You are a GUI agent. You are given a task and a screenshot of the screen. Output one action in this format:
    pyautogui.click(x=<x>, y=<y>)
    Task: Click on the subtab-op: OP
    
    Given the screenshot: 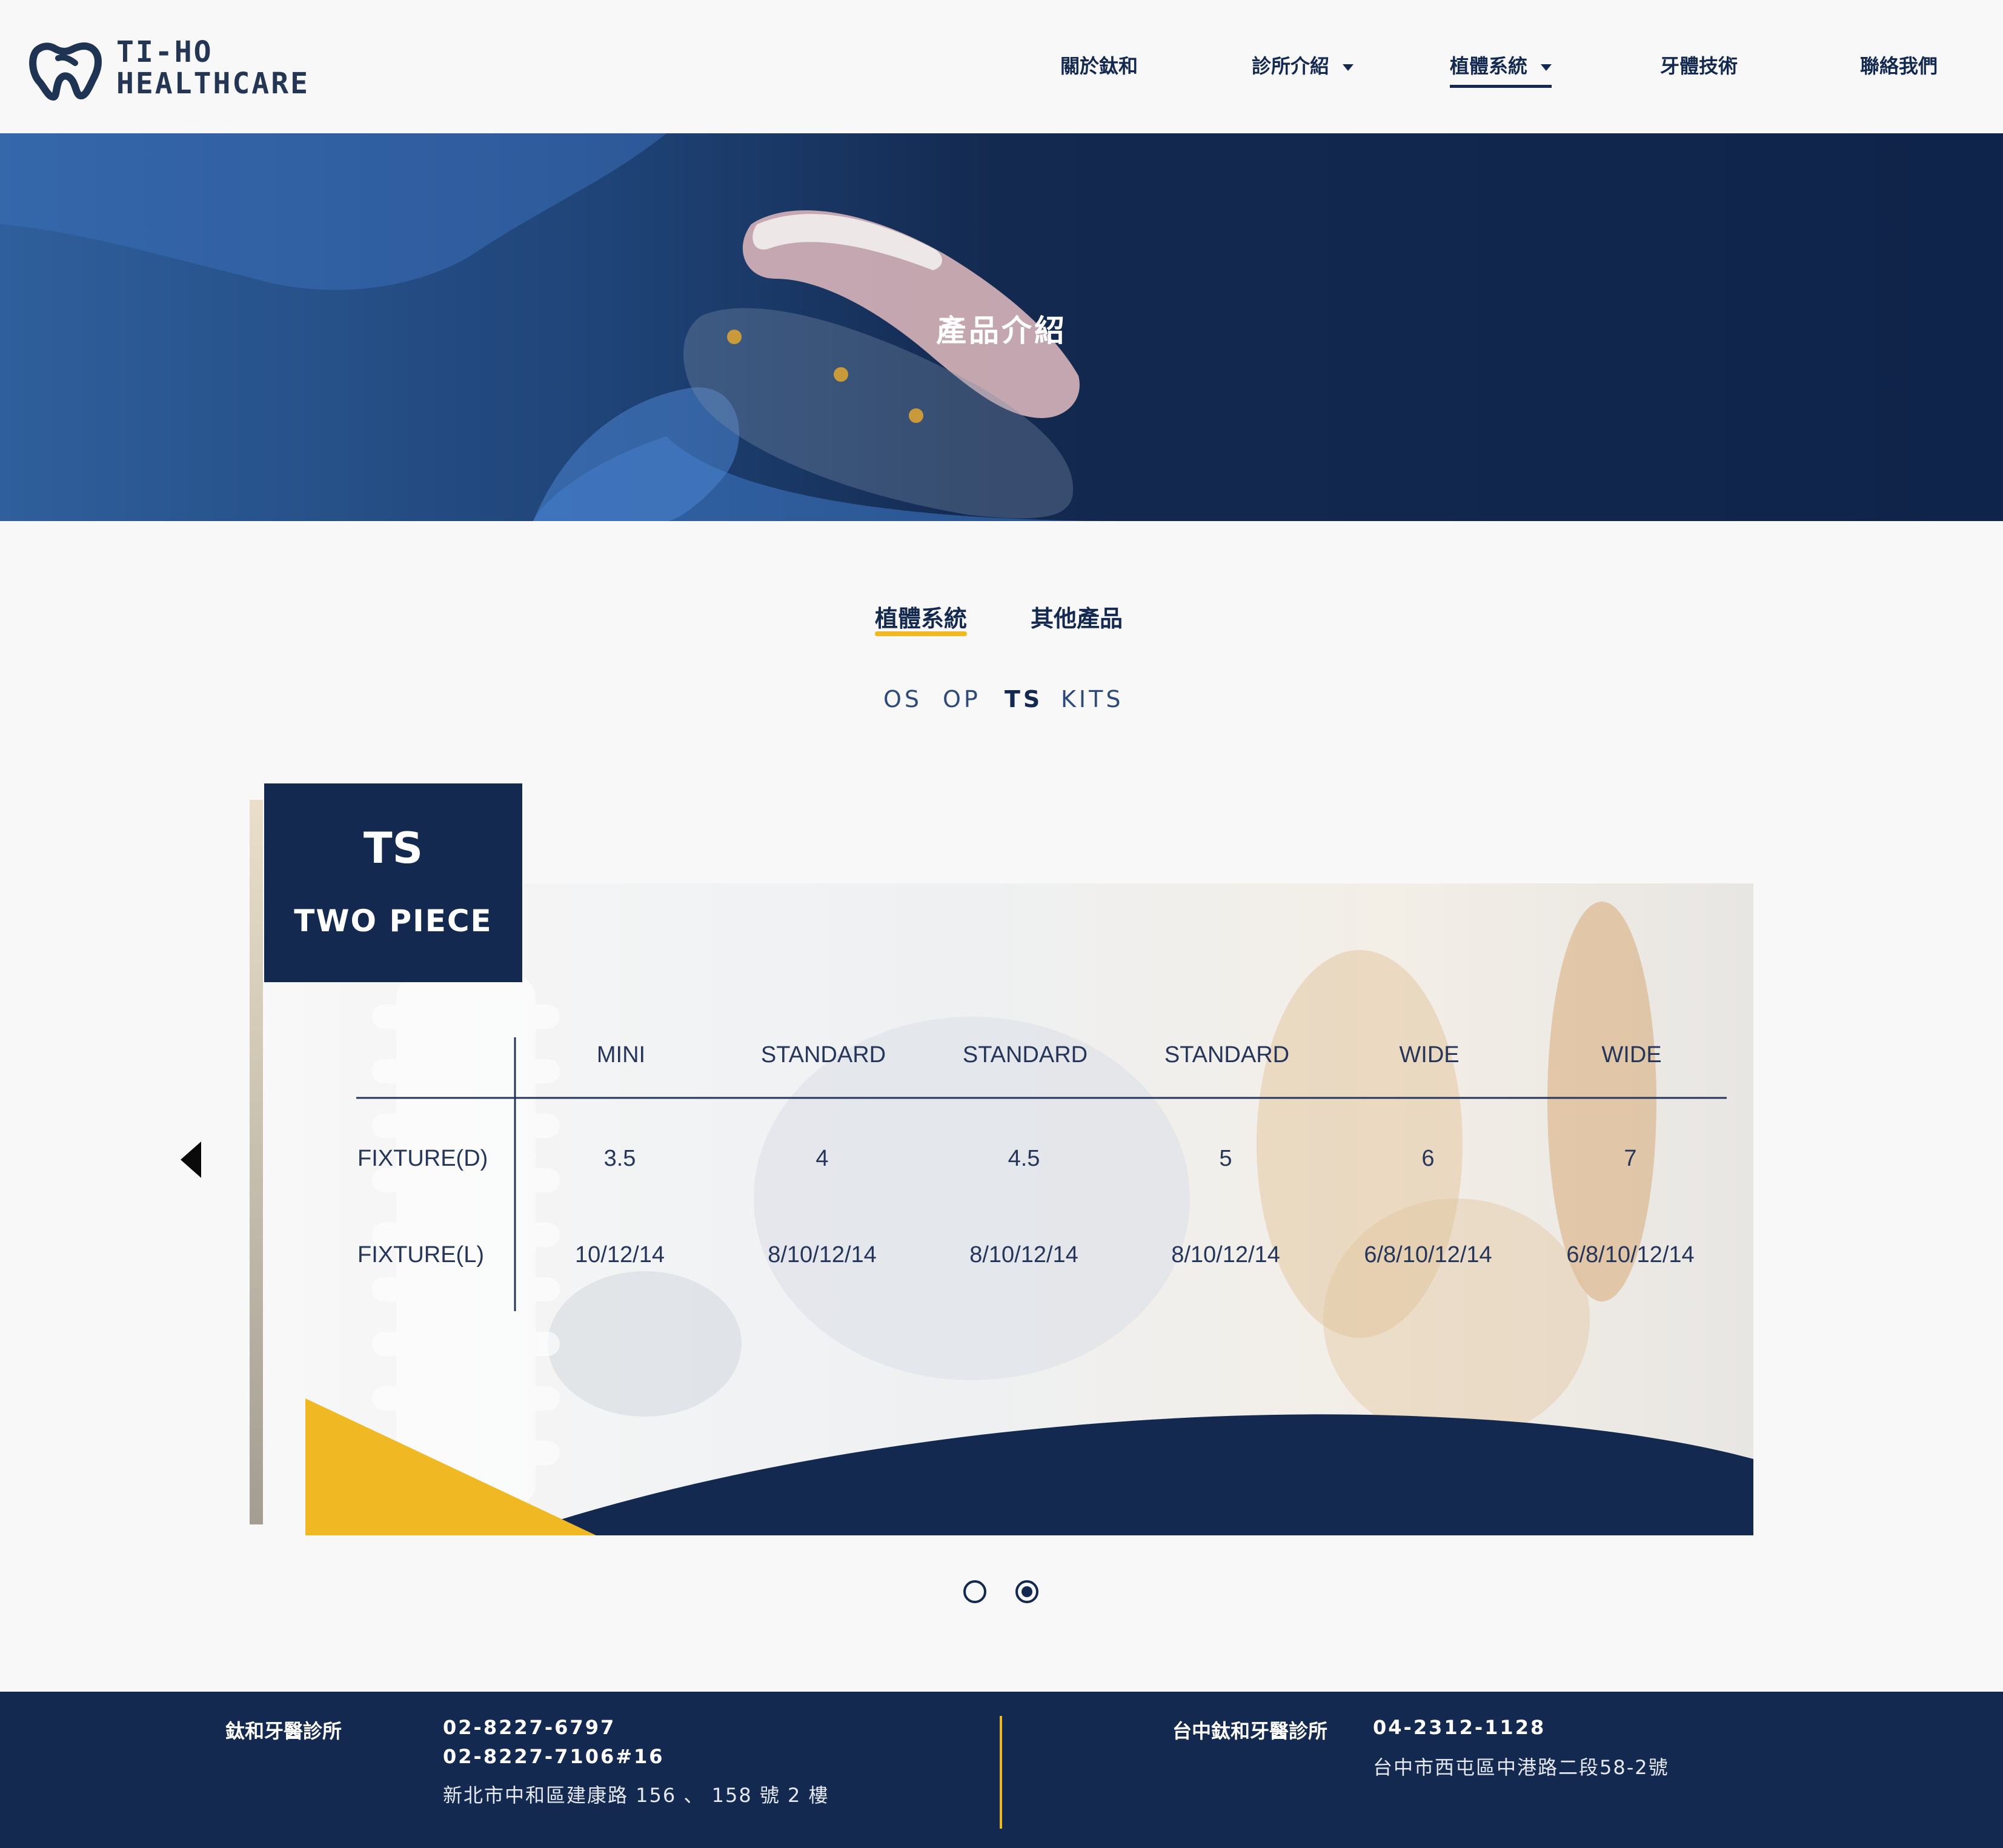 What is the action you would take?
    pyautogui.click(x=962, y=699)
    